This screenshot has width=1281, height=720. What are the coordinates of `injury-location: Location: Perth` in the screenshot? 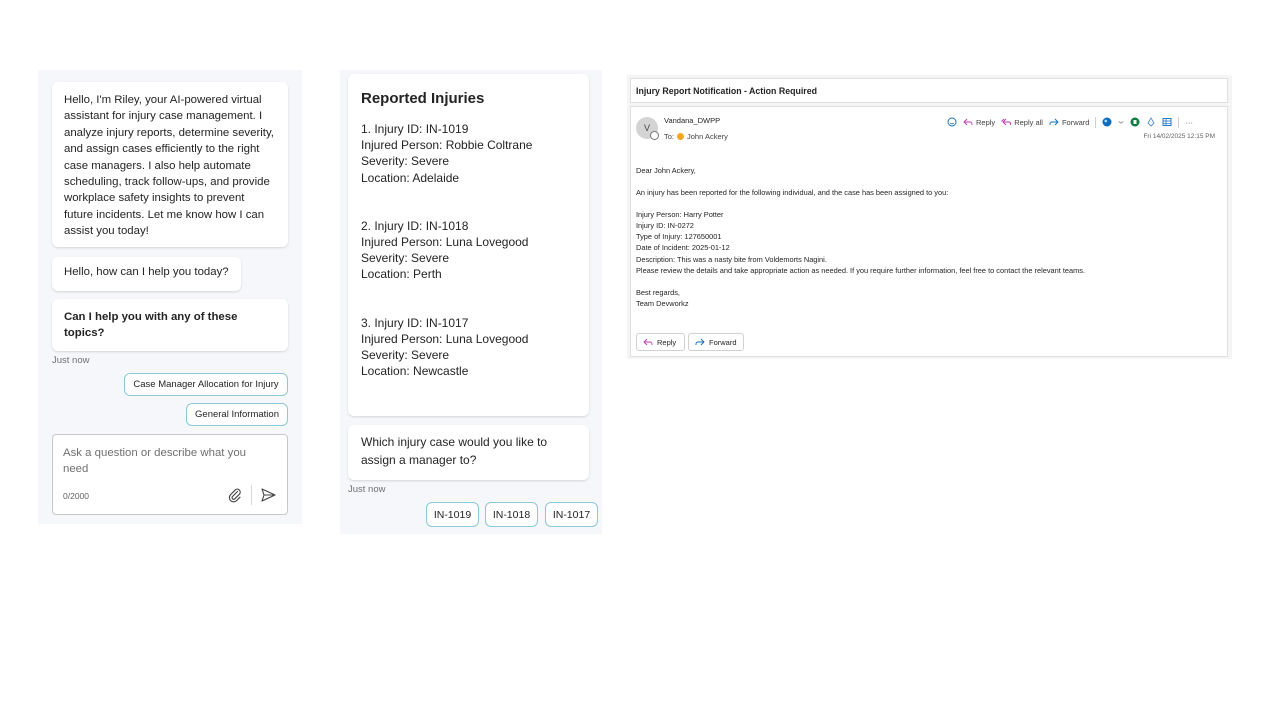 It's located at (401, 274).